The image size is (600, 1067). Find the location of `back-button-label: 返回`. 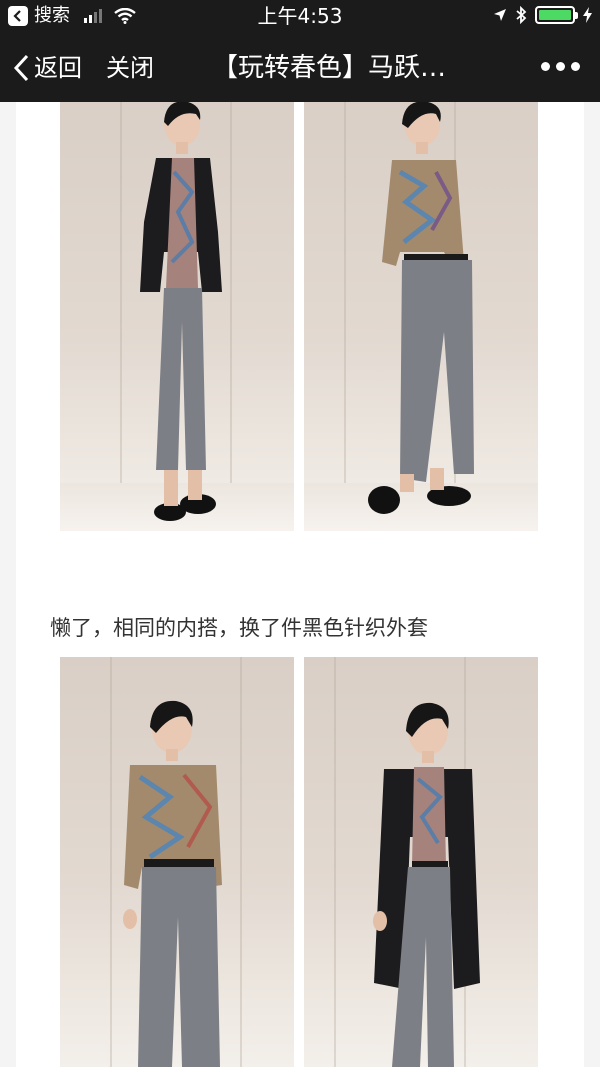

back-button-label: 返回 is located at coordinates (58, 68).